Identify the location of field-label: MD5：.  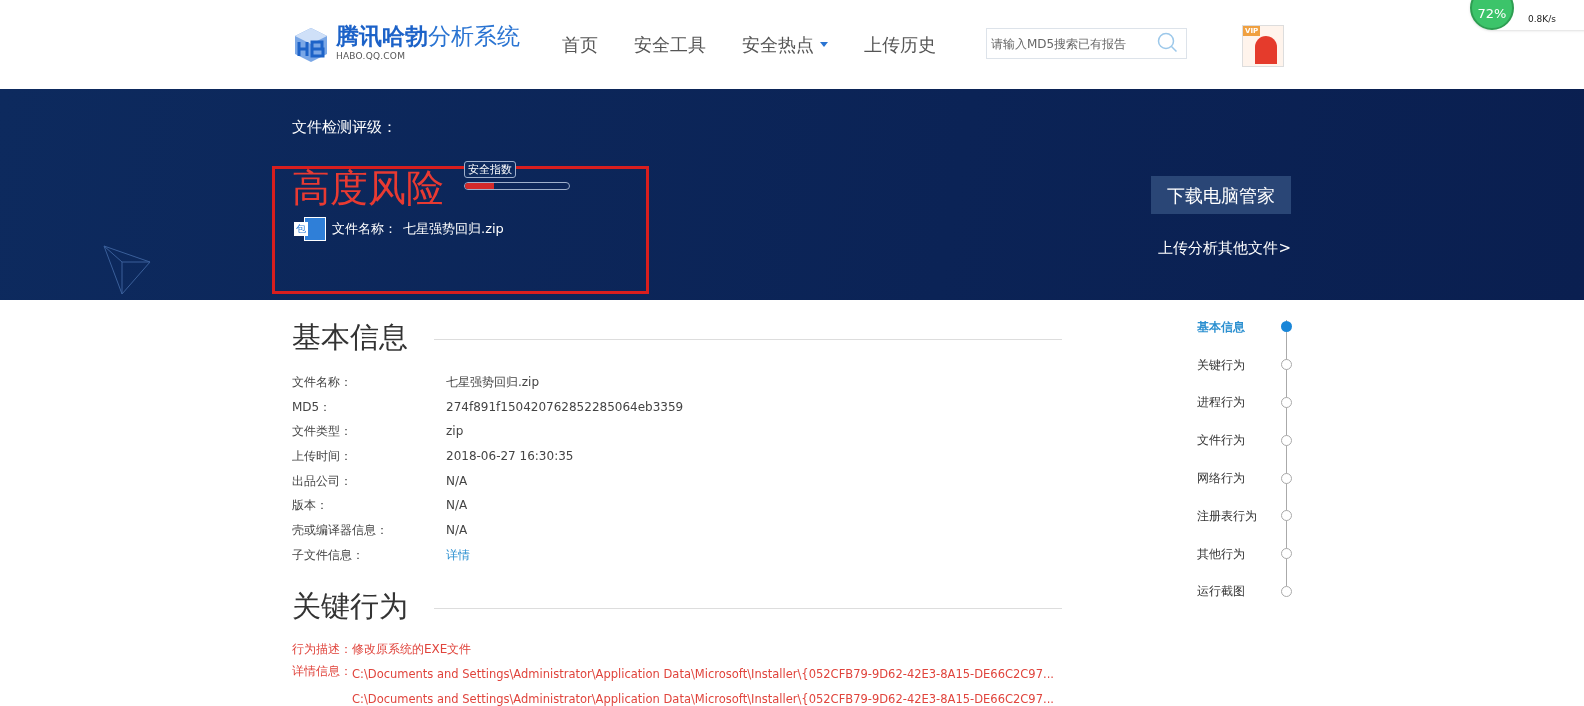
(312, 407).